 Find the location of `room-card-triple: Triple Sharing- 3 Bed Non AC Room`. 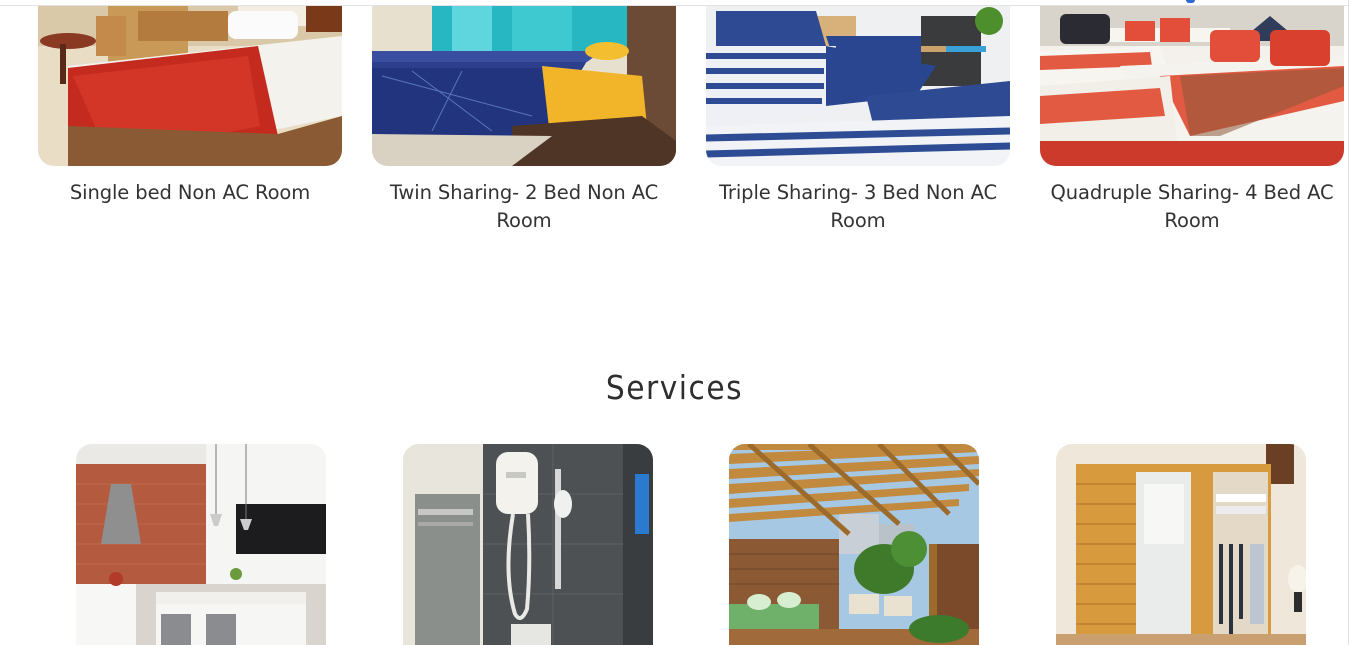

room-card-triple: Triple Sharing- 3 Bed Non AC Room is located at coordinates (858, 120).